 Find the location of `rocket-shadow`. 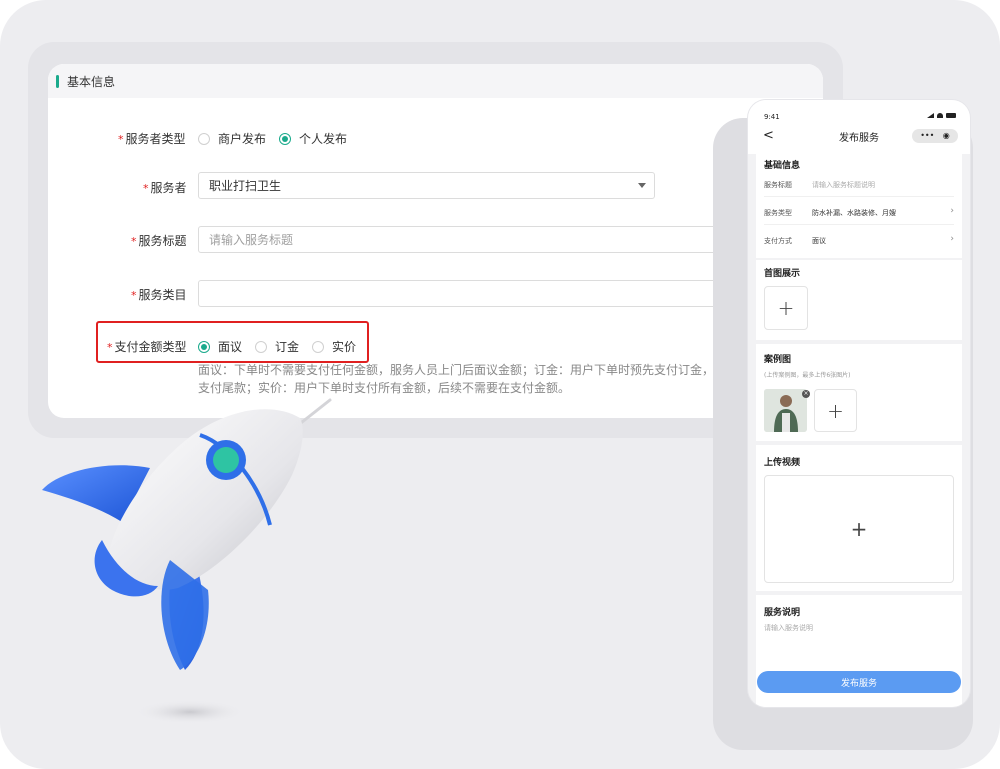

rocket-shadow is located at coordinates (190, 712).